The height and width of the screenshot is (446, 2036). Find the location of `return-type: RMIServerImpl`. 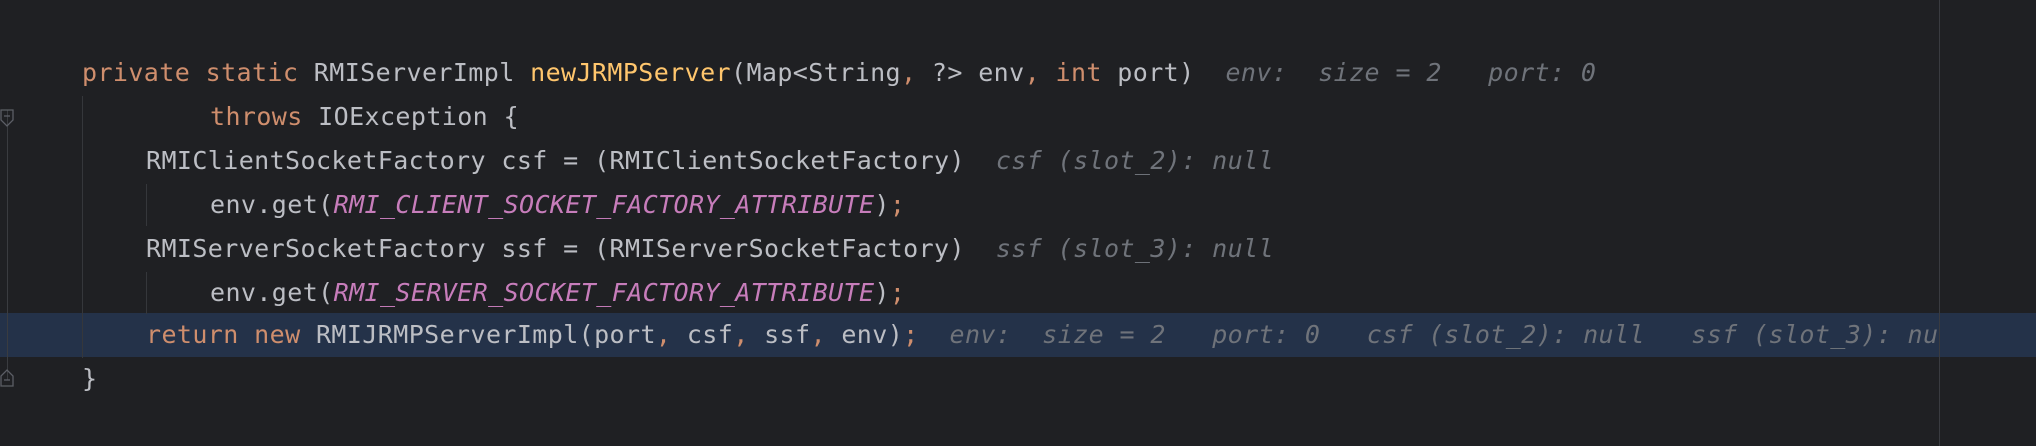

return-type: RMIServerImpl is located at coordinates (414, 72).